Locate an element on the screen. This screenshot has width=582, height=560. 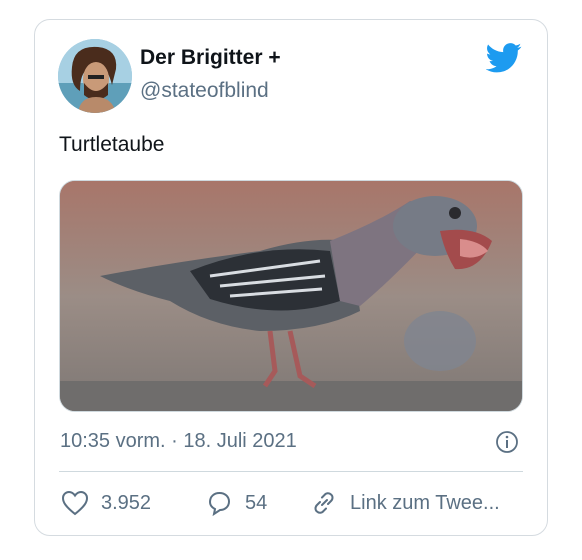
like-button: 3.952 is located at coordinates (106, 503).